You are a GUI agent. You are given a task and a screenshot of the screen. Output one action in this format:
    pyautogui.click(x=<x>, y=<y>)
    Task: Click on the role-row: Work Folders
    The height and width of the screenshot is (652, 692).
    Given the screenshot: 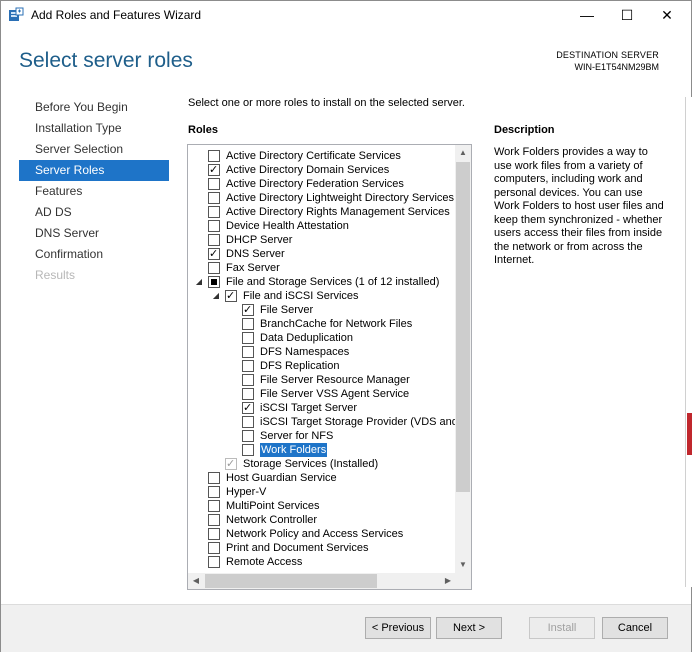 What is the action you would take?
    pyautogui.click(x=322, y=450)
    